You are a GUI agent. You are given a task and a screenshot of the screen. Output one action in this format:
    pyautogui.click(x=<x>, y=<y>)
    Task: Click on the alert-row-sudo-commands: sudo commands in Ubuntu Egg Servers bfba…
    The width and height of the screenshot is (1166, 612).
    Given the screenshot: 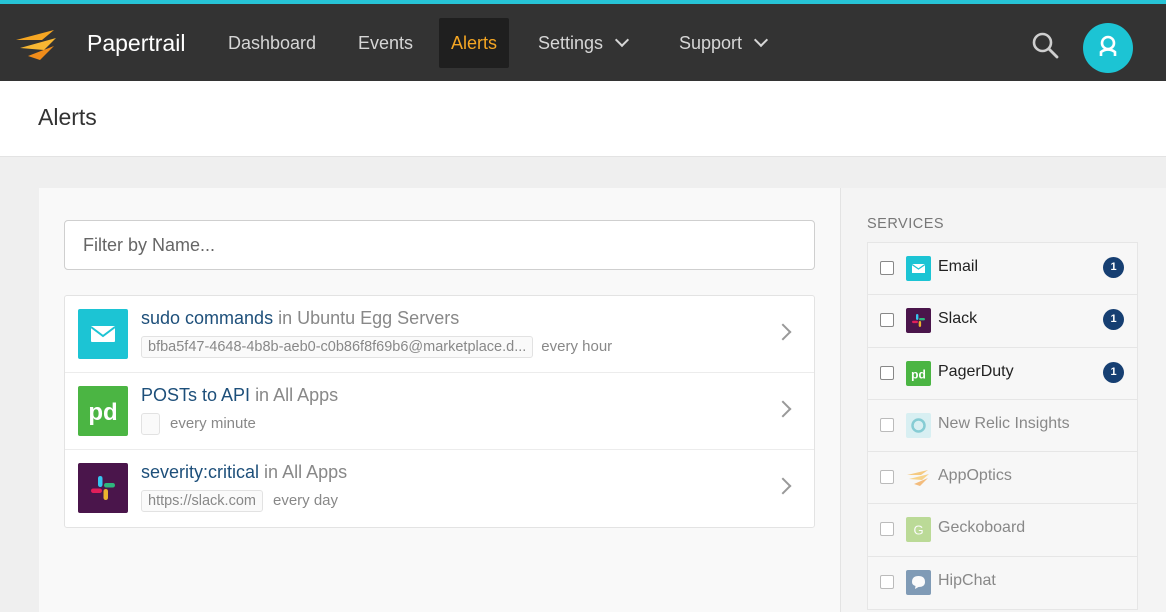 What is the action you would take?
    pyautogui.click(x=439, y=334)
    